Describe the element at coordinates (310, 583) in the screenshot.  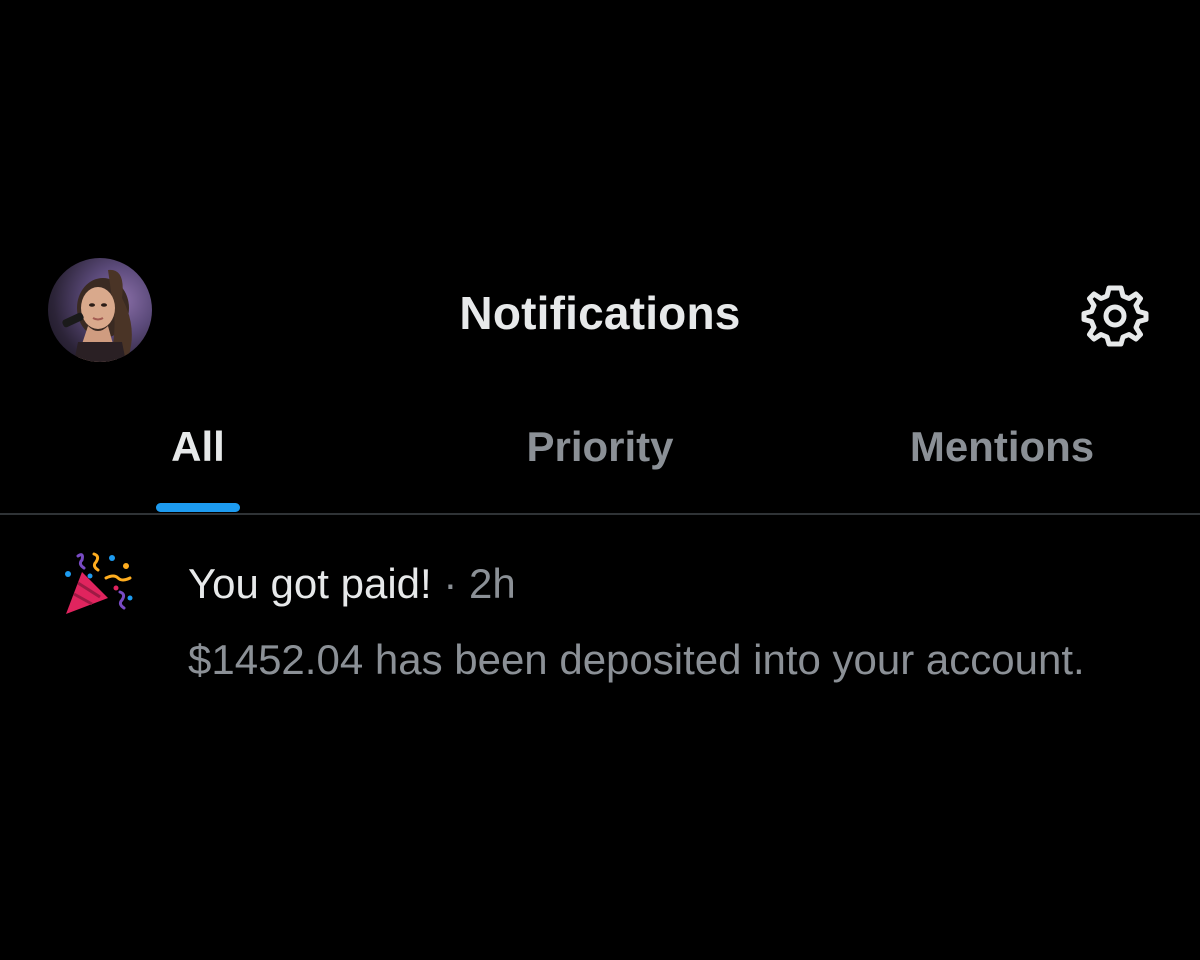
I see `notification-title: You got paid!` at that location.